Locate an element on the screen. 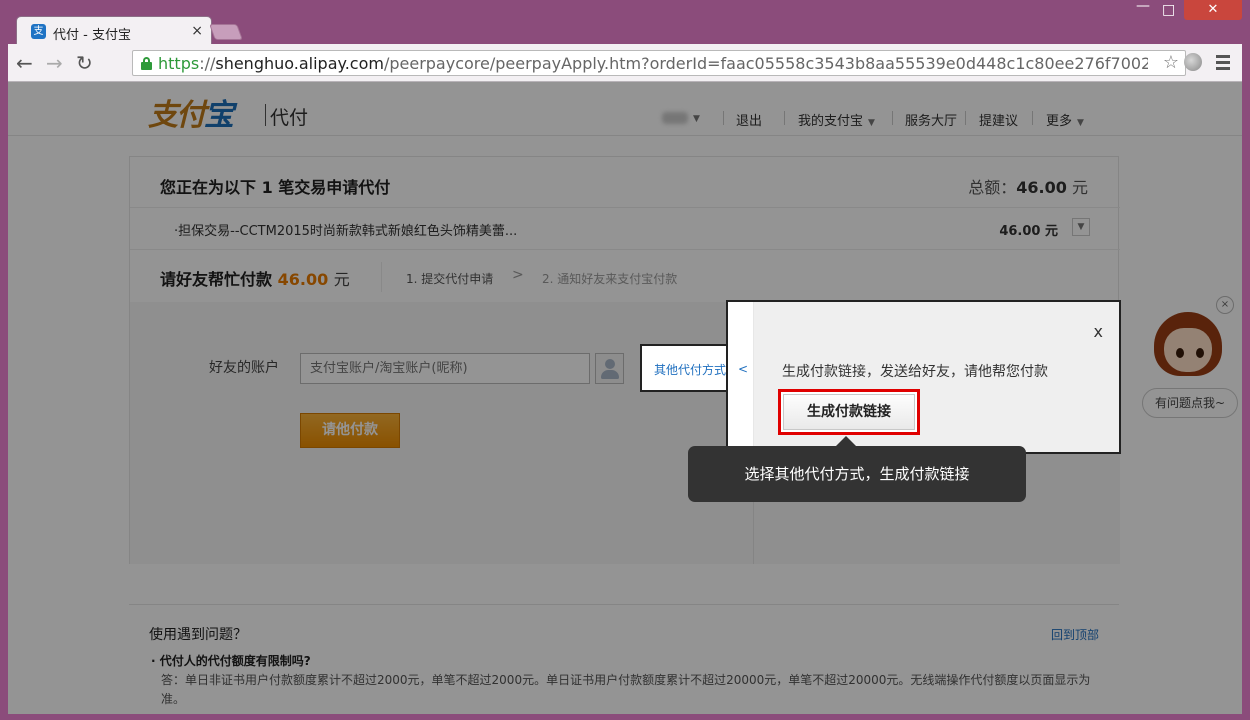 The width and height of the screenshot is (1250, 720). generate-link-panel: < x 生成付款链接，发送给好友，请他帮您付款 生成付款链接 is located at coordinates (923, 377).